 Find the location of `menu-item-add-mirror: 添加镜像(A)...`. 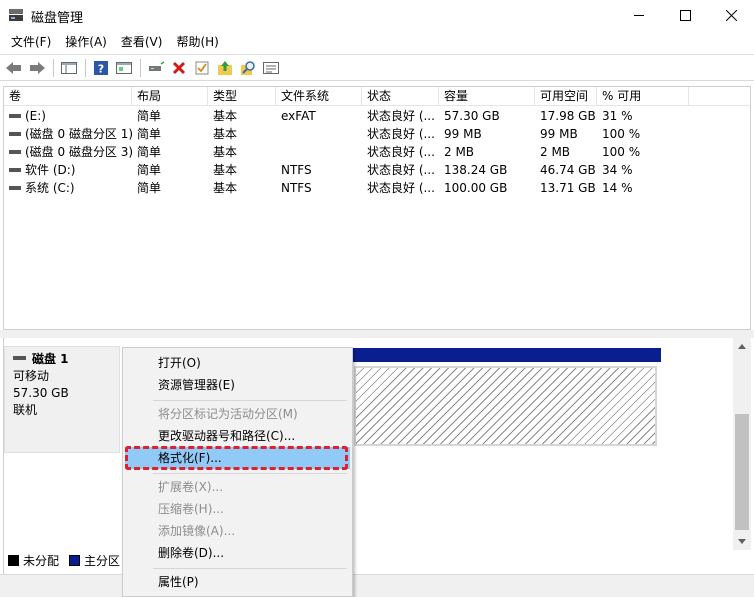

menu-item-add-mirror: 添加镜像(A)... is located at coordinates (197, 531).